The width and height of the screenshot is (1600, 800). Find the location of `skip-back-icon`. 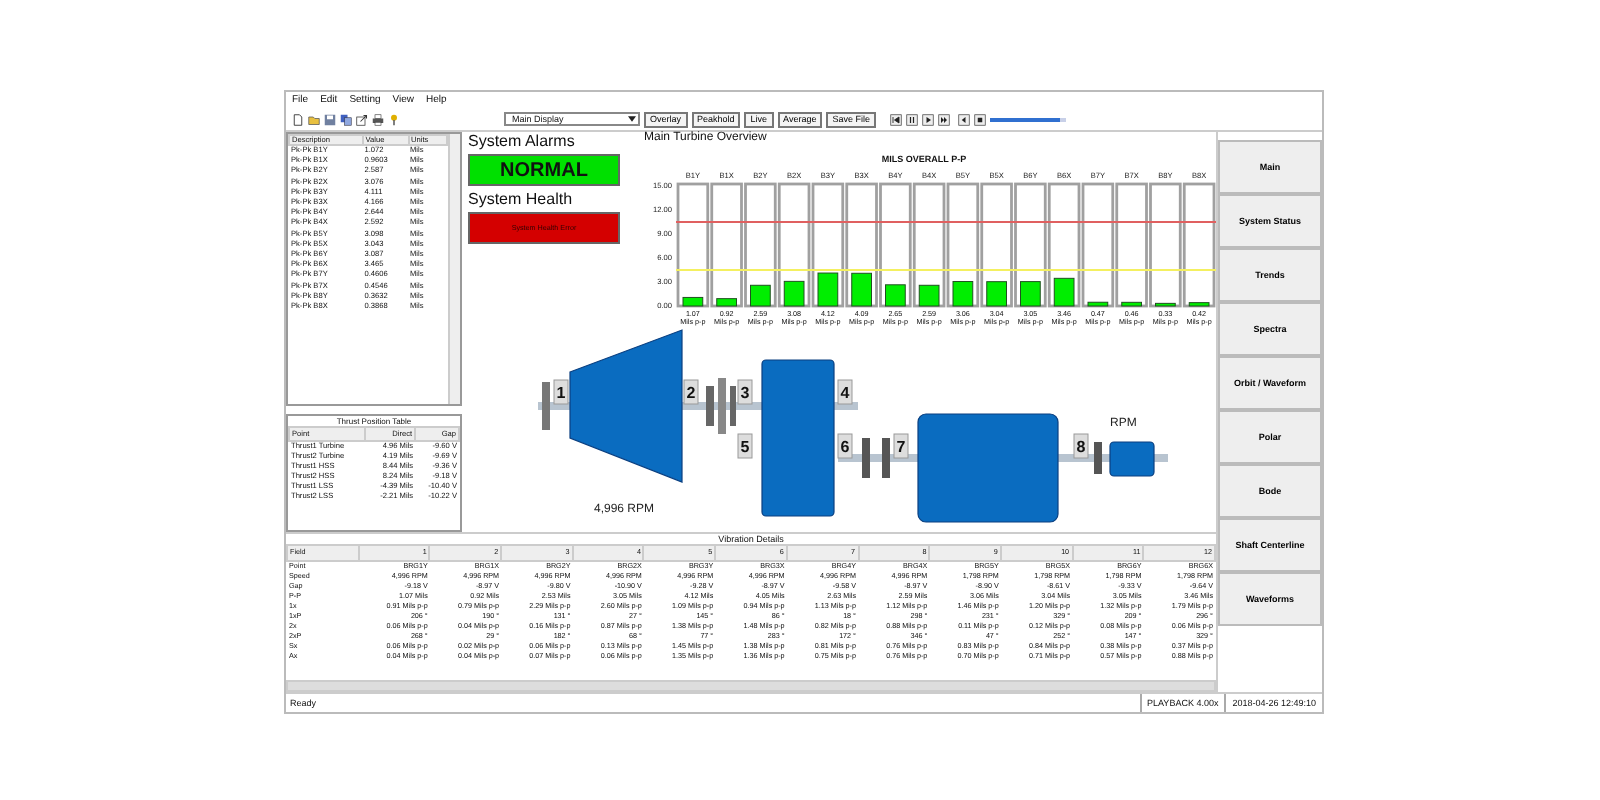

skip-back-icon is located at coordinates (896, 119).